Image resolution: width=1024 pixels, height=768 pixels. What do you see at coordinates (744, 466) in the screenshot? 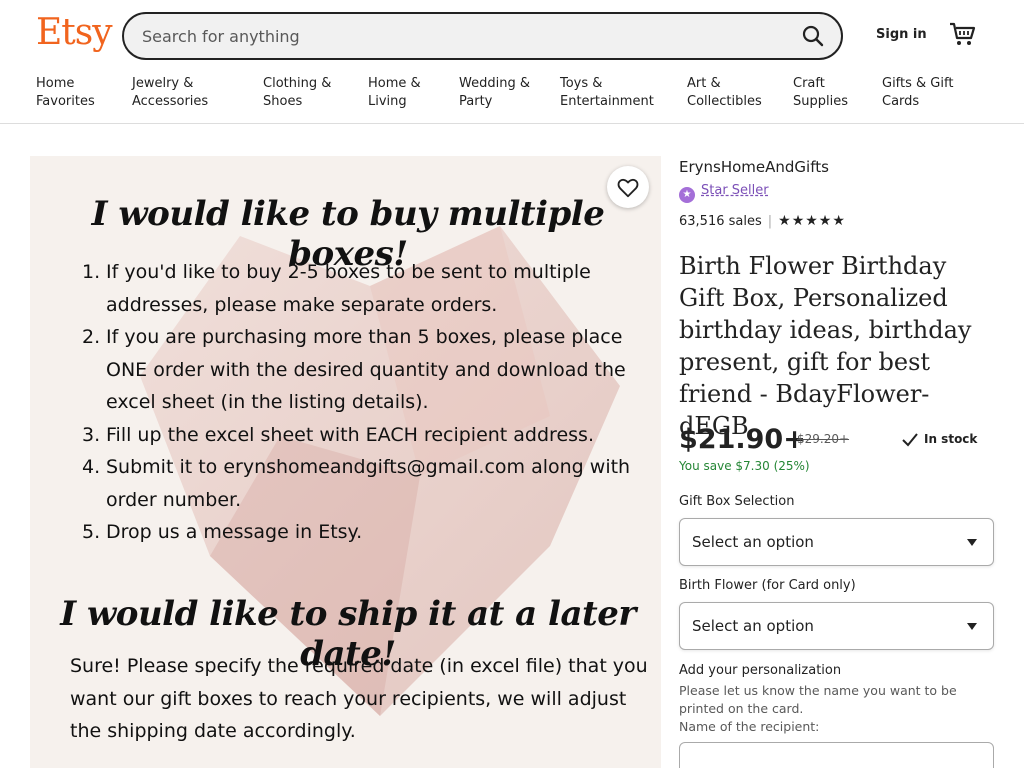
I see `savings-text: You save $7.30 (25%)` at bounding box center [744, 466].